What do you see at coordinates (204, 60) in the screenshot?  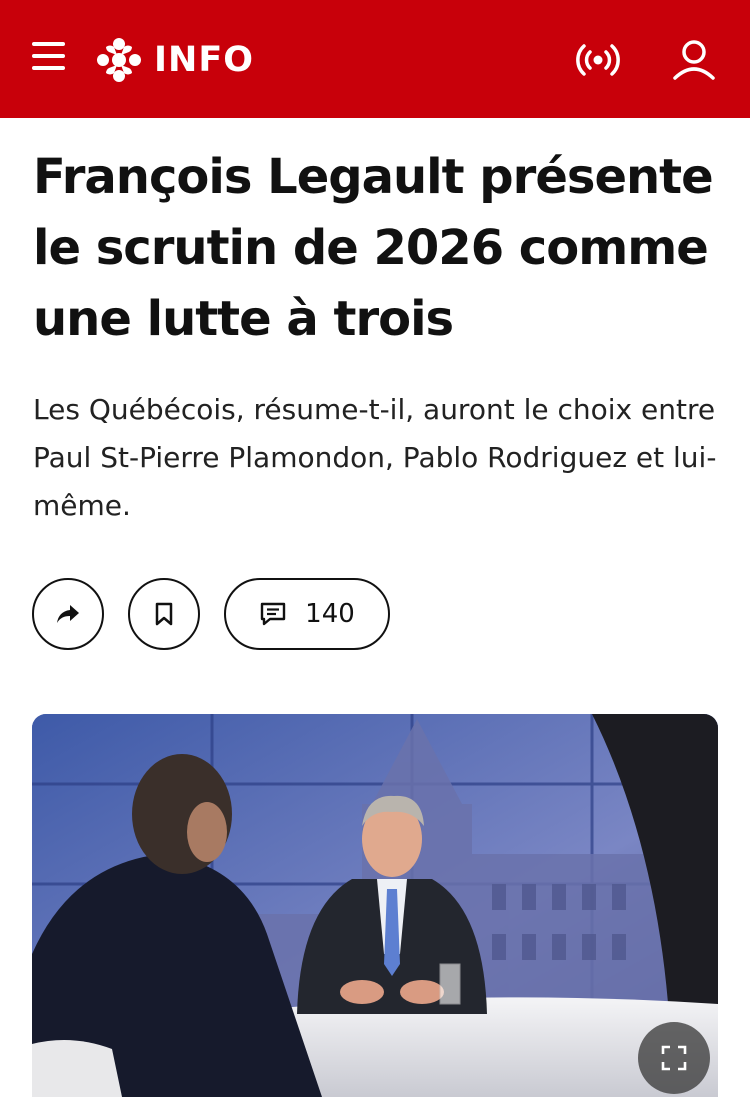 I see `brand-name: INFO` at bounding box center [204, 60].